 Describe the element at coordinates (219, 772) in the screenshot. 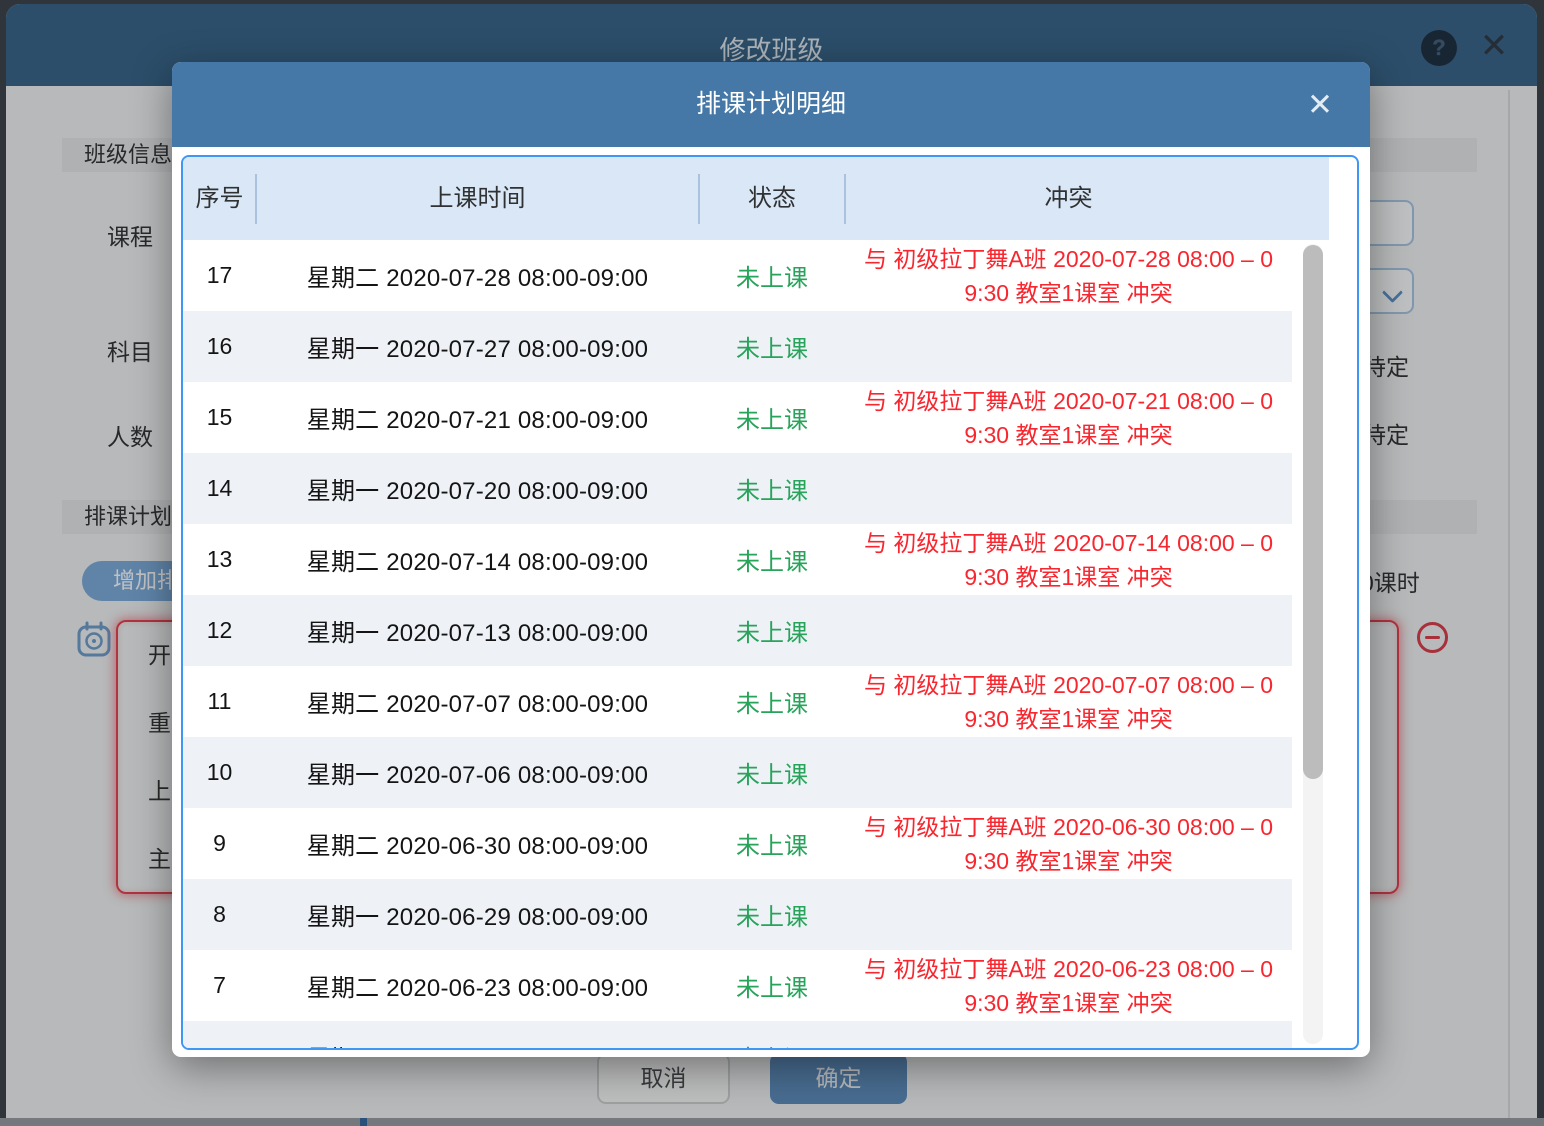

I see `cell-no: 10` at that location.